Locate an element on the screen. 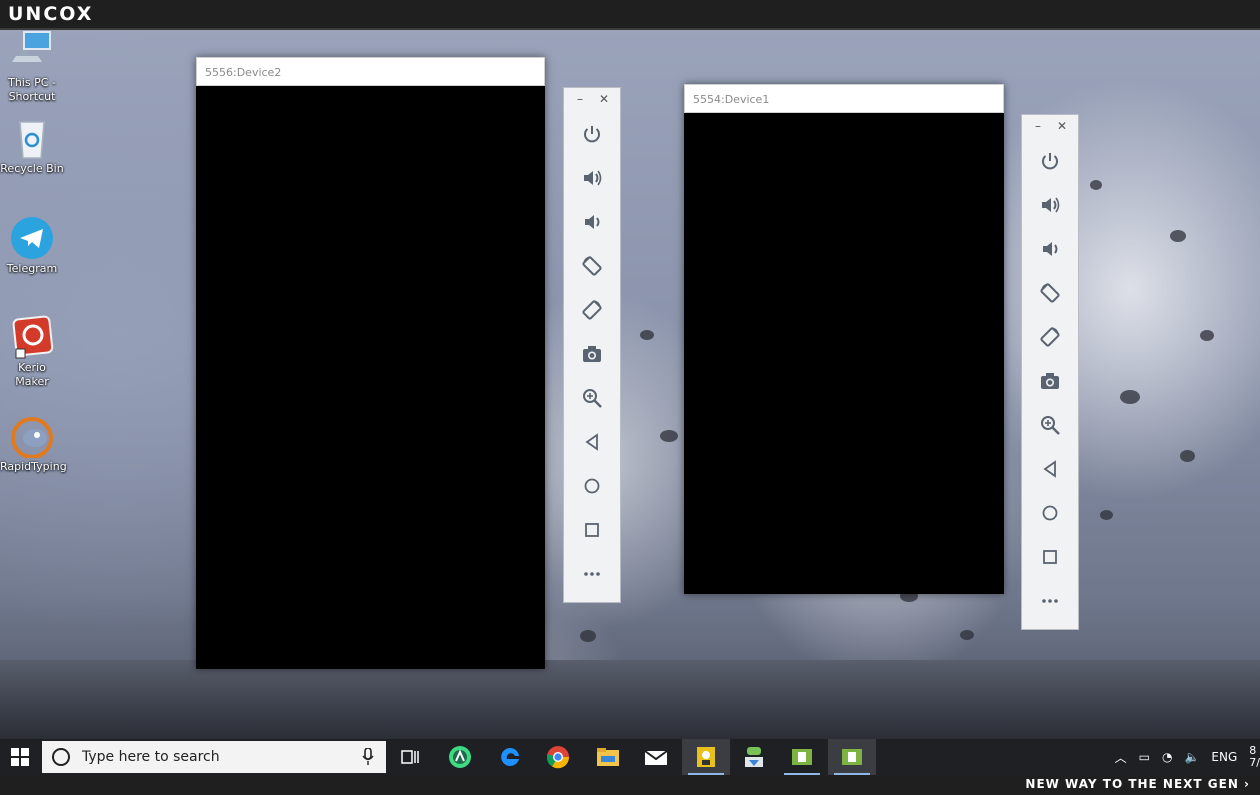 This screenshot has width=1260, height=795. desktop-icon-label: This PC - Shortcut is located at coordinates (32, 89).